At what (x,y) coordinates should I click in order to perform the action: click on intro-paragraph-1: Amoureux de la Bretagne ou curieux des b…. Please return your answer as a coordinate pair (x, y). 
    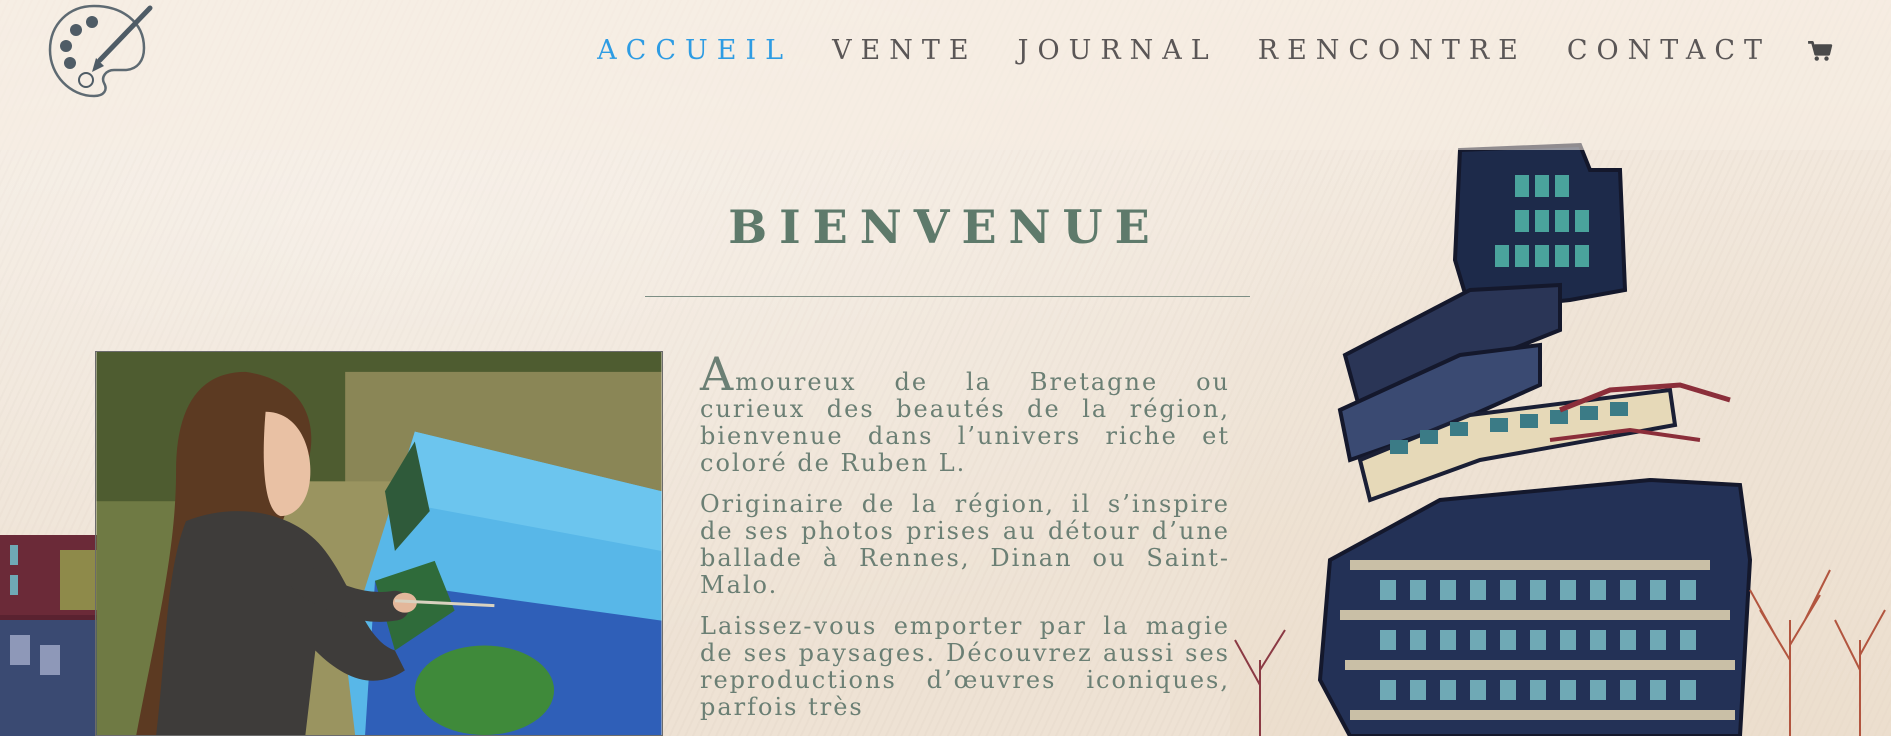
    Looking at the image, I should click on (965, 414).